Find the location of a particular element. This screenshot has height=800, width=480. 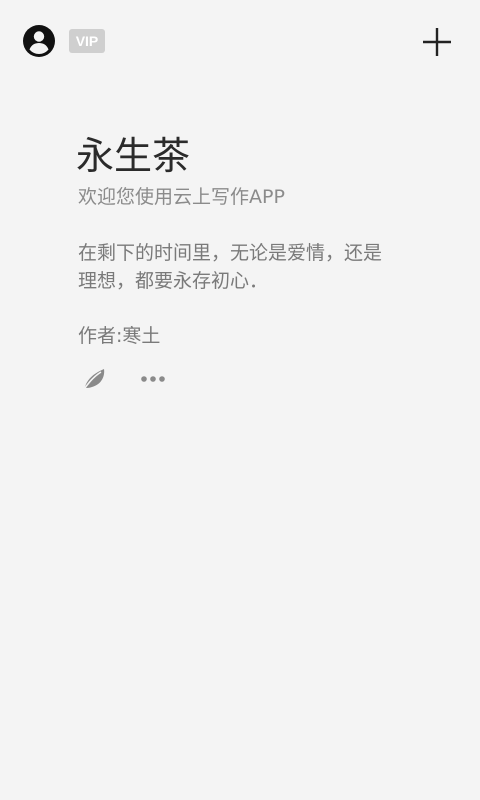

welcome-subtitle: 欢迎您使用云上写作APP is located at coordinates (181, 197).